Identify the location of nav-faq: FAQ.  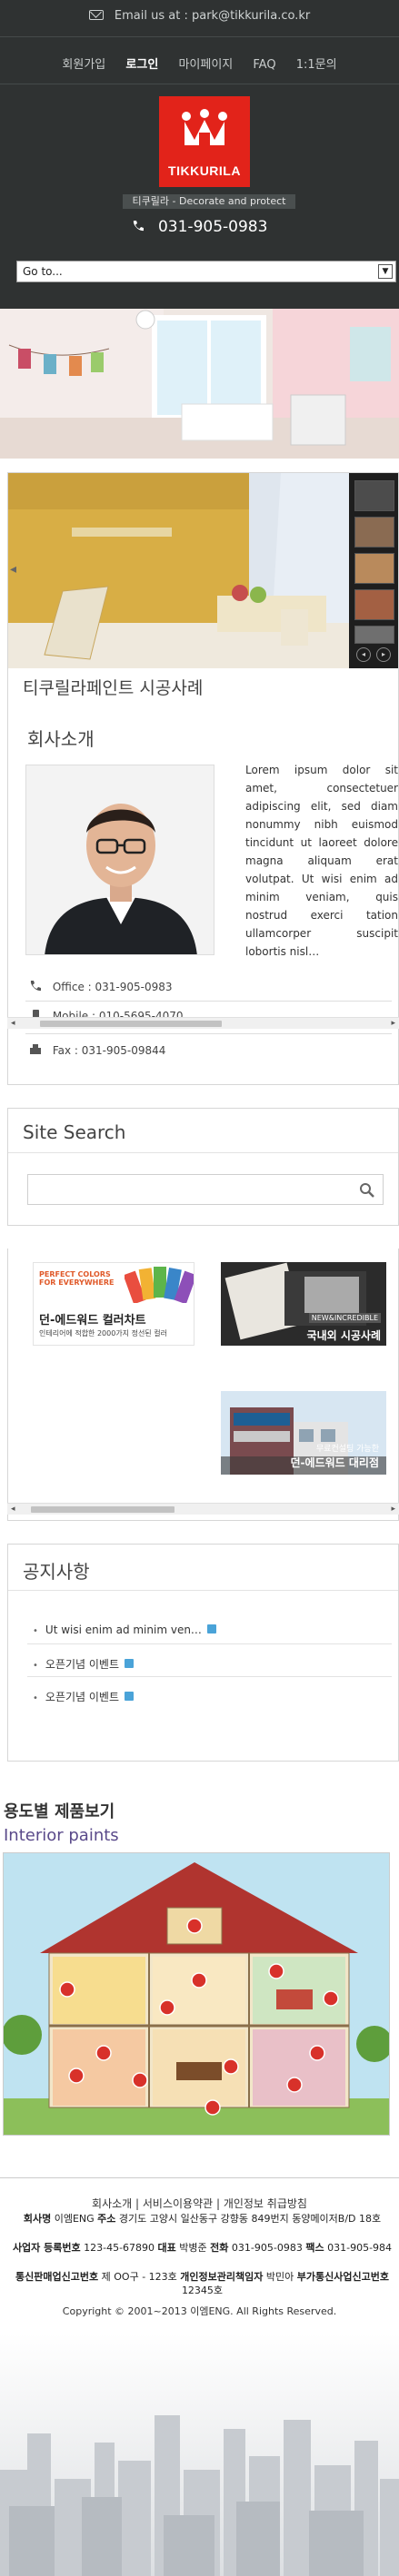
(264, 65).